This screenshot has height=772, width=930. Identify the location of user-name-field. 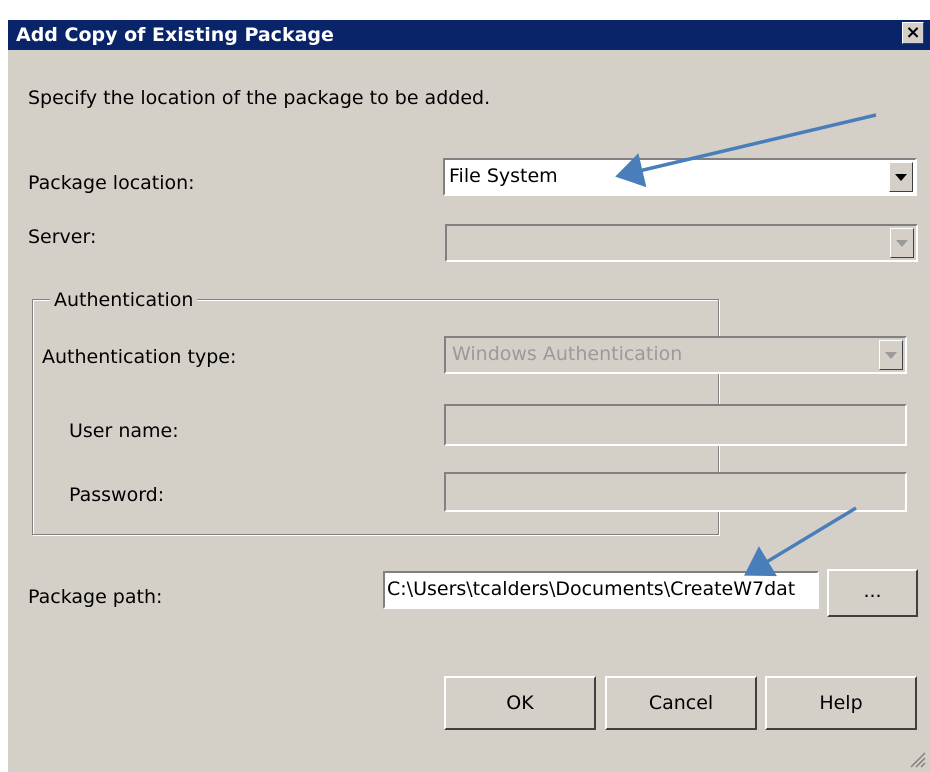
(675, 425).